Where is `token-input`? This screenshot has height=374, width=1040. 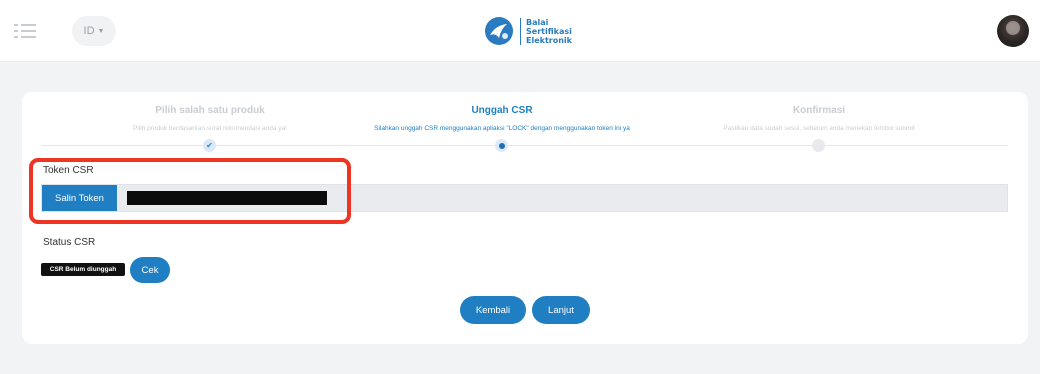 token-input is located at coordinates (227, 198).